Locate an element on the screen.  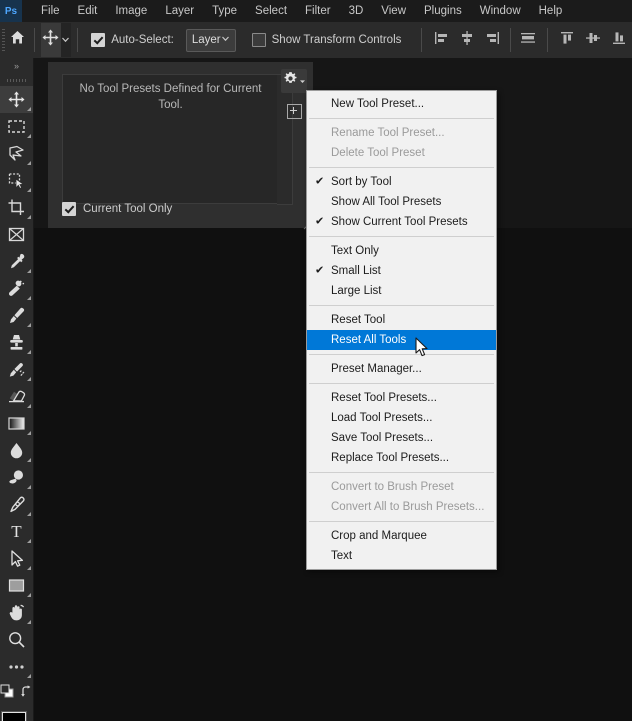
menu-item-crop-and-marquee: Crop and Marquee is located at coordinates (401, 536).